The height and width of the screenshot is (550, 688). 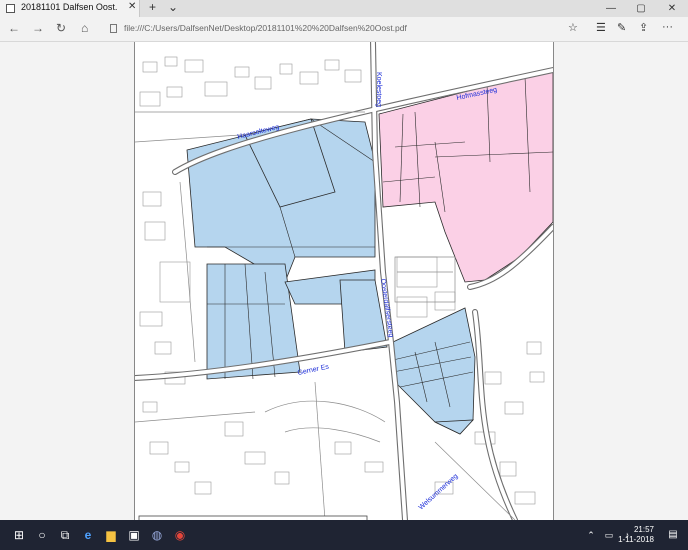 I want to click on minimize-button: —, so click(x=611, y=8).